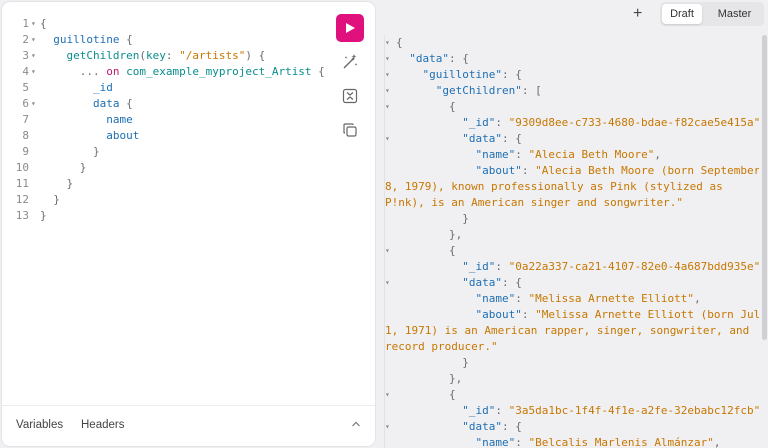 The image size is (768, 448). Describe the element at coordinates (22, 167) in the screenshot. I see `line-number: 10` at that location.